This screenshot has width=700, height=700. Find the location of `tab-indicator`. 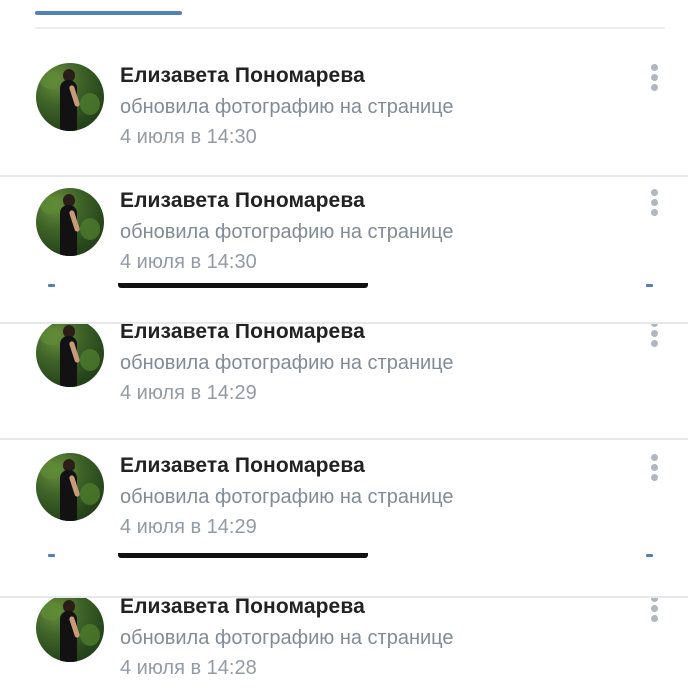

tab-indicator is located at coordinates (108, 13).